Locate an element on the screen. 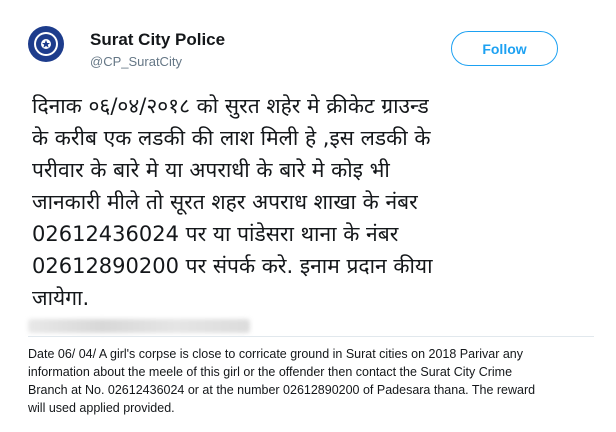  translation-divider is located at coordinates (311, 336).